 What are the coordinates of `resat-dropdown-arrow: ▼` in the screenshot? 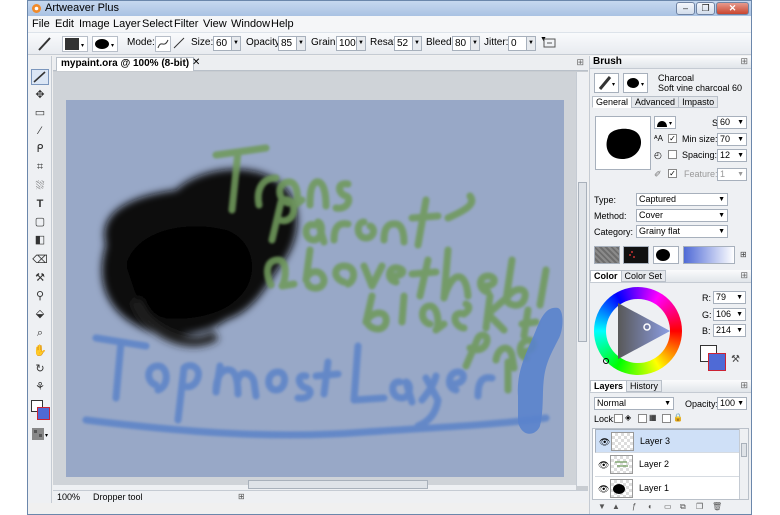 It's located at (416, 43).